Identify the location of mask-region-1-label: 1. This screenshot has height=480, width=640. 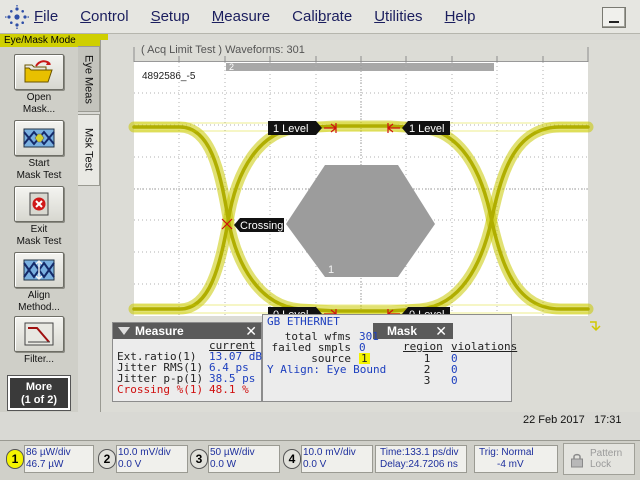
(331, 270).